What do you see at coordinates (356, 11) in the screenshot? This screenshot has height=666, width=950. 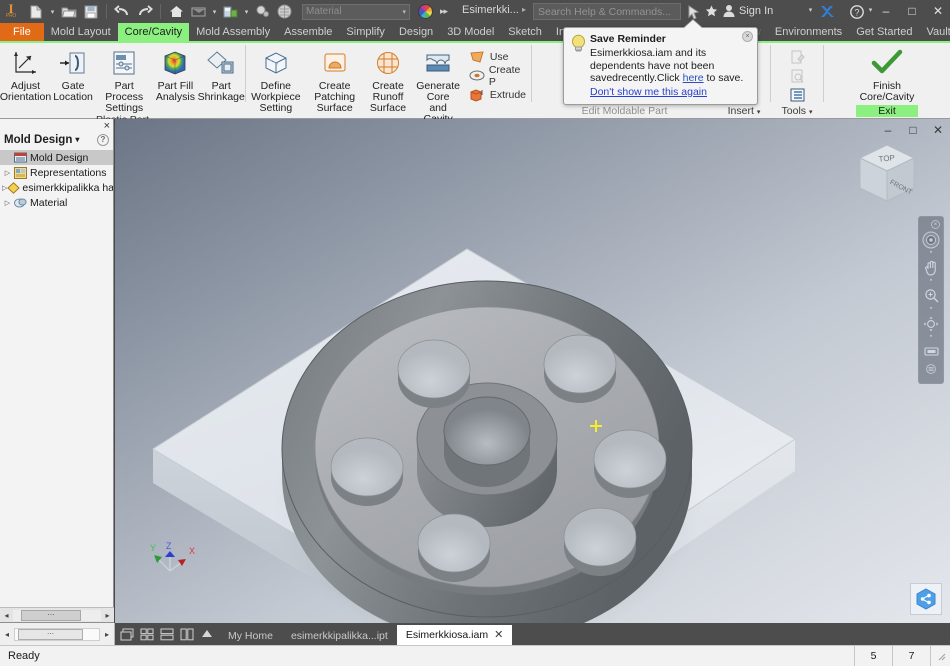 I see `material-dropdown: Material ▾` at bounding box center [356, 11].